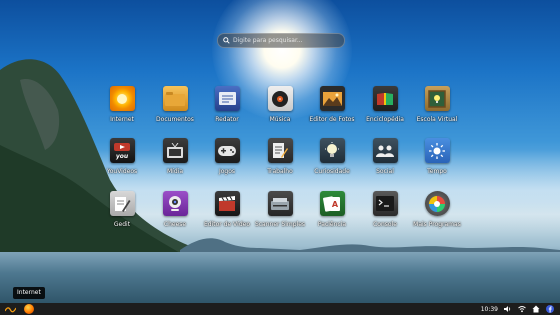  Describe the element at coordinates (489, 309) in the screenshot. I see `clock: 10:39` at that location.